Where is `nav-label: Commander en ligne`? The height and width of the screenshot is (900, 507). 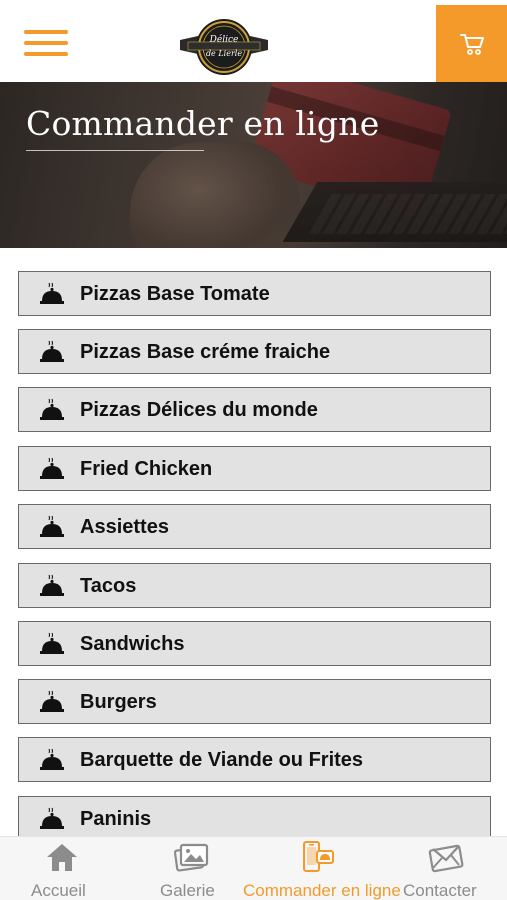 nav-label: Commander en ligne is located at coordinates (322, 890).